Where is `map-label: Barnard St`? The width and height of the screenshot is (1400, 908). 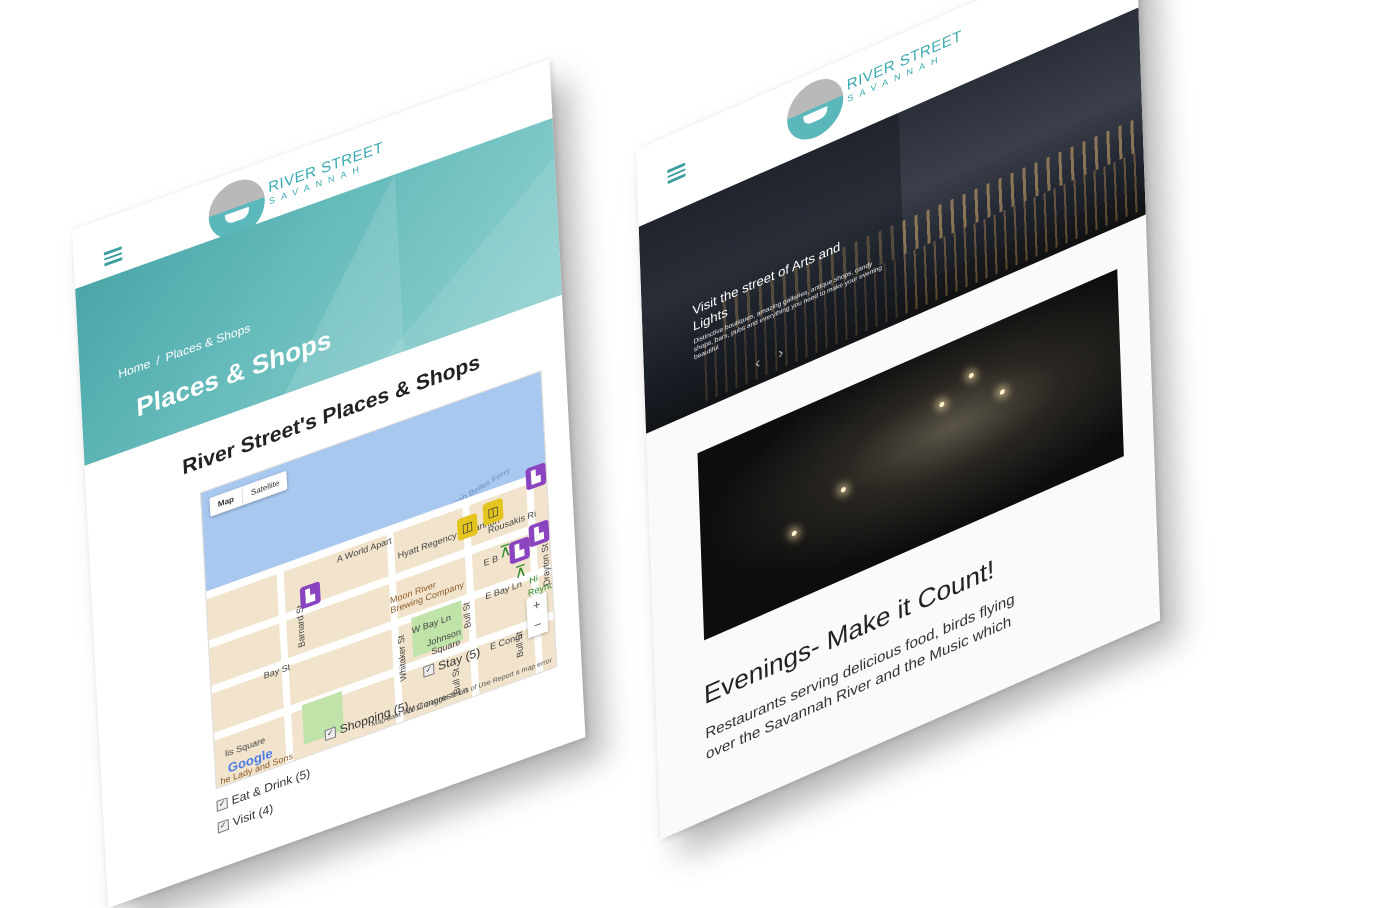 map-label: Barnard St is located at coordinates (300, 626).